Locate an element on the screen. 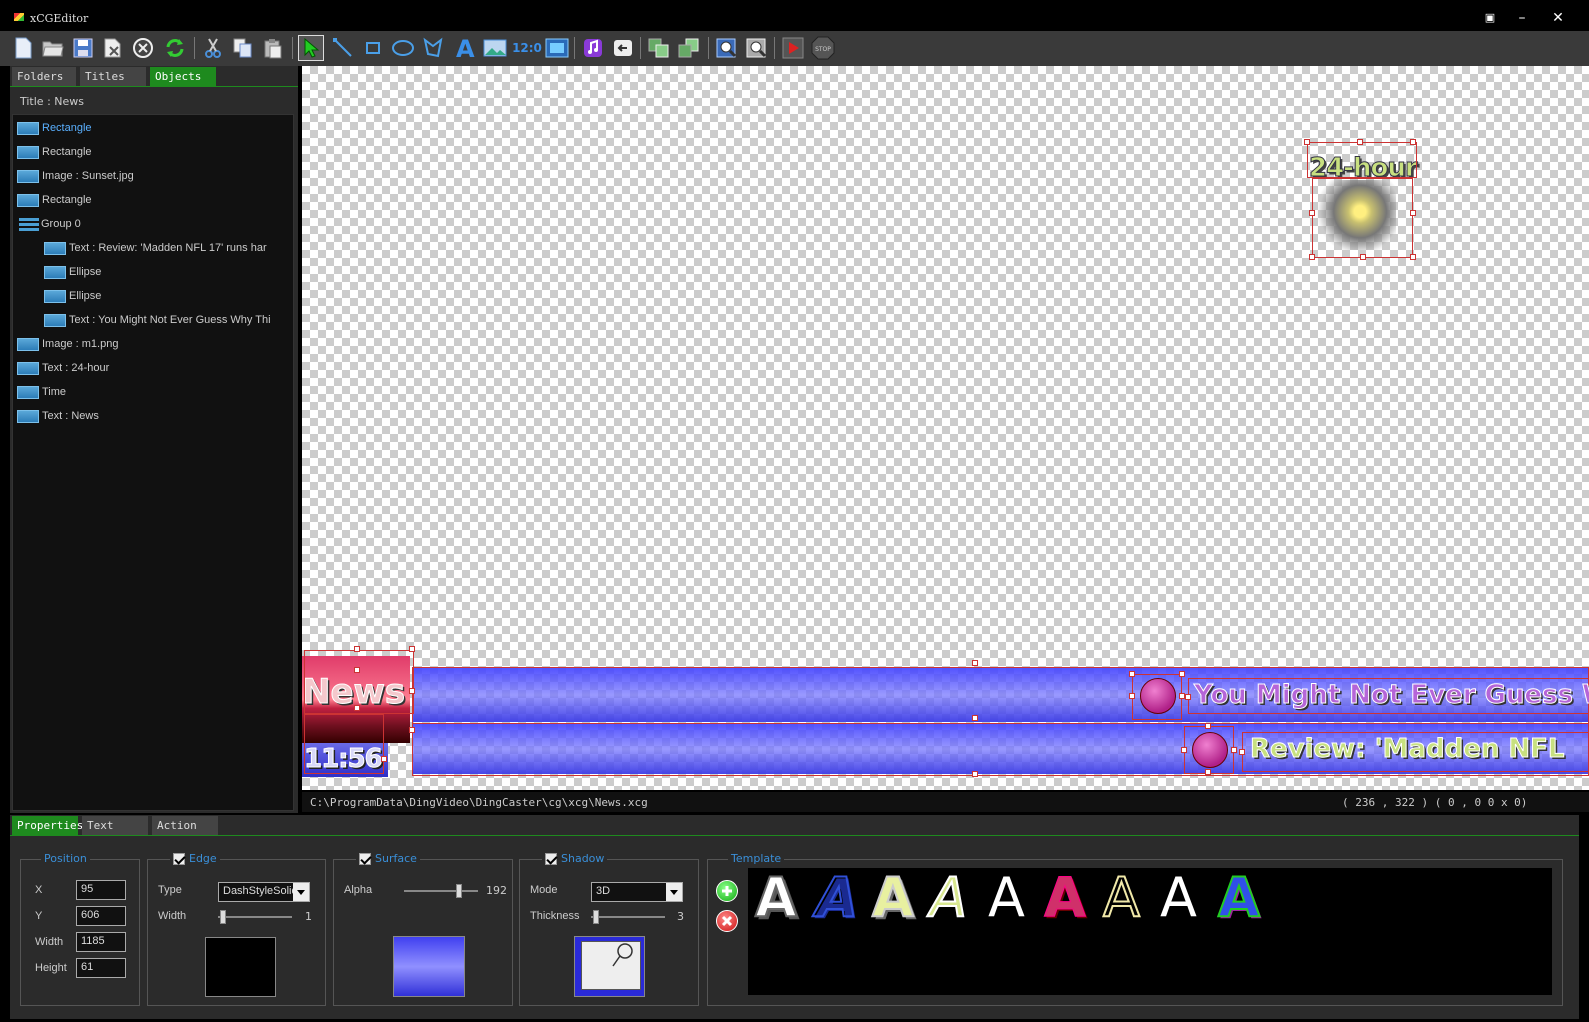 Image resolution: width=1589 pixels, height=1022 pixels. cut-icon is located at coordinates (213, 48).